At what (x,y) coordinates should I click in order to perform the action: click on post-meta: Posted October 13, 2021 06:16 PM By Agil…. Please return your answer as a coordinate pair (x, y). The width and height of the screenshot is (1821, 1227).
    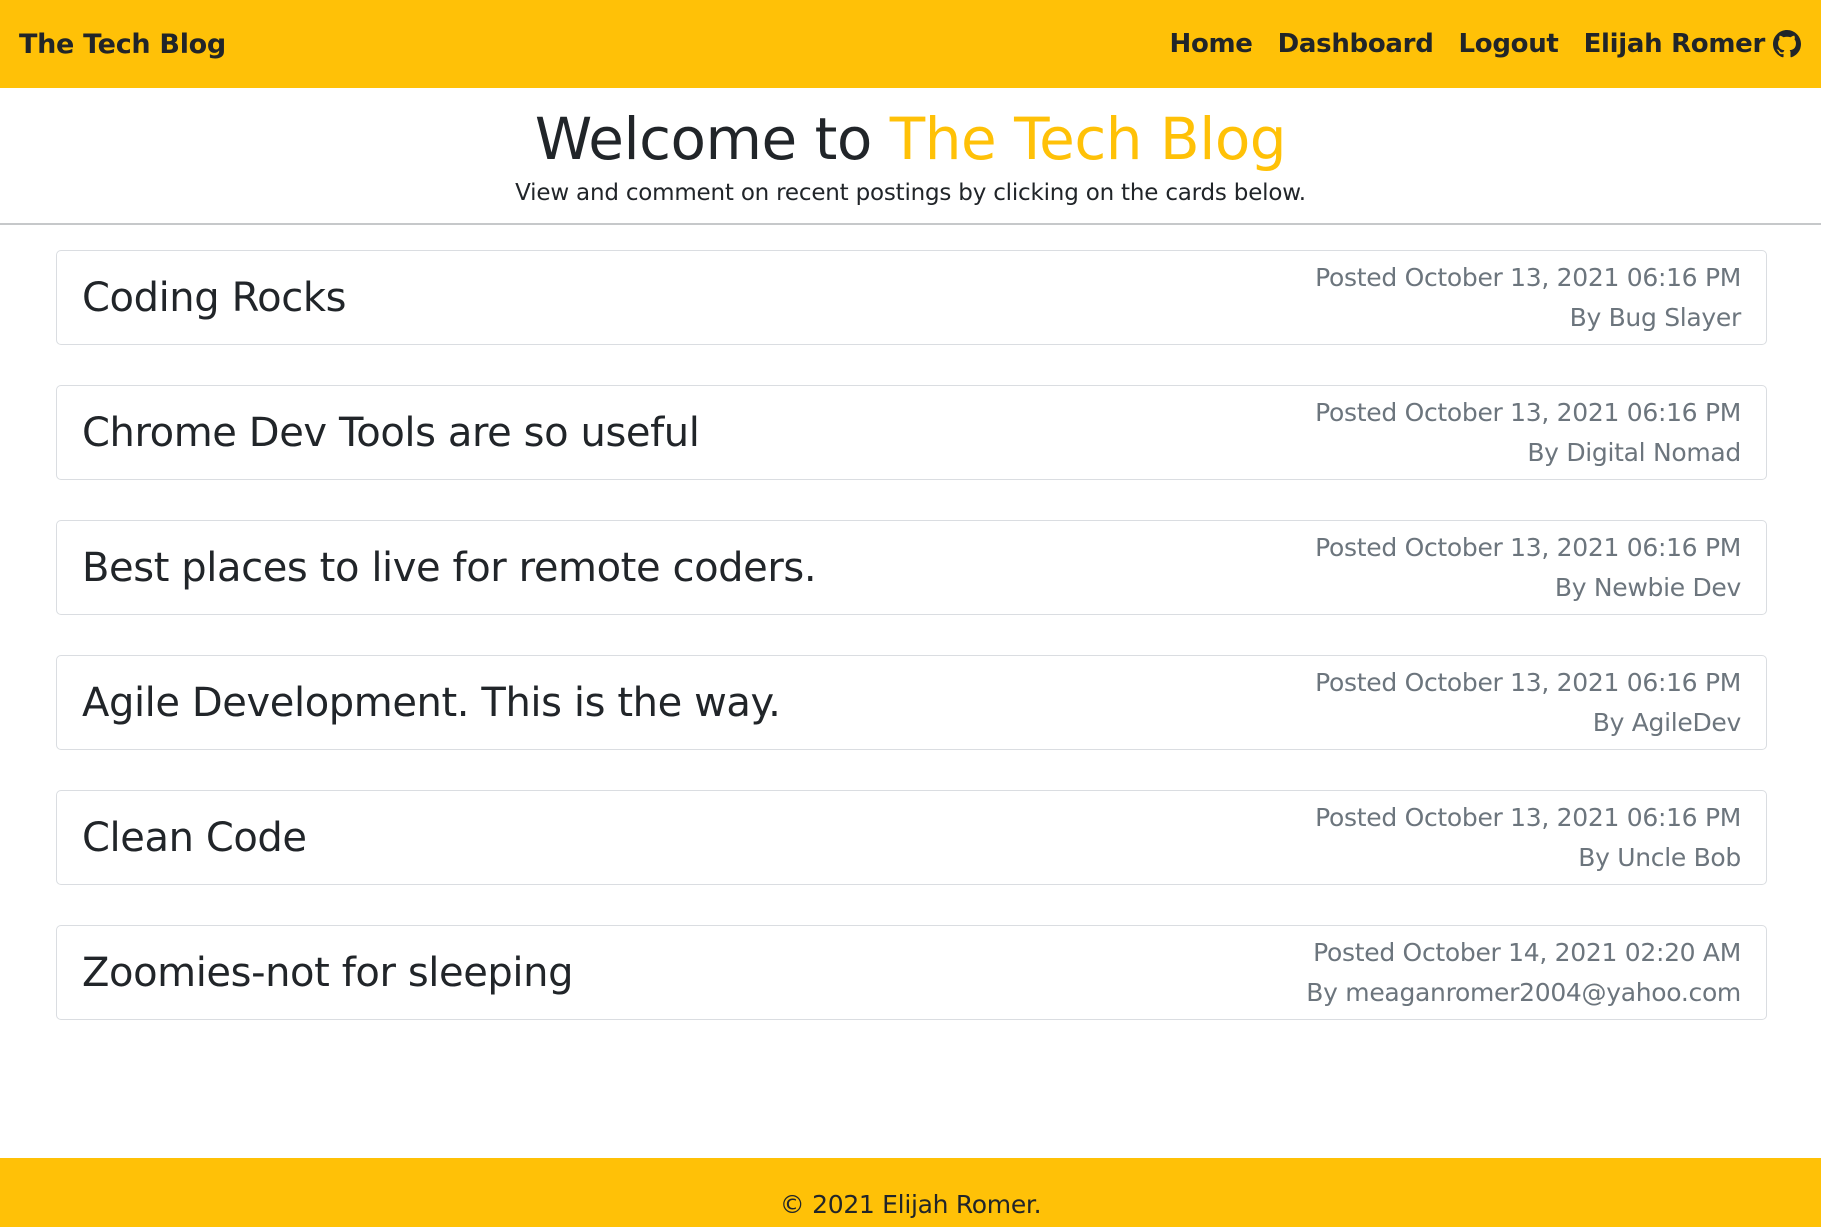
    Looking at the image, I should click on (1528, 703).